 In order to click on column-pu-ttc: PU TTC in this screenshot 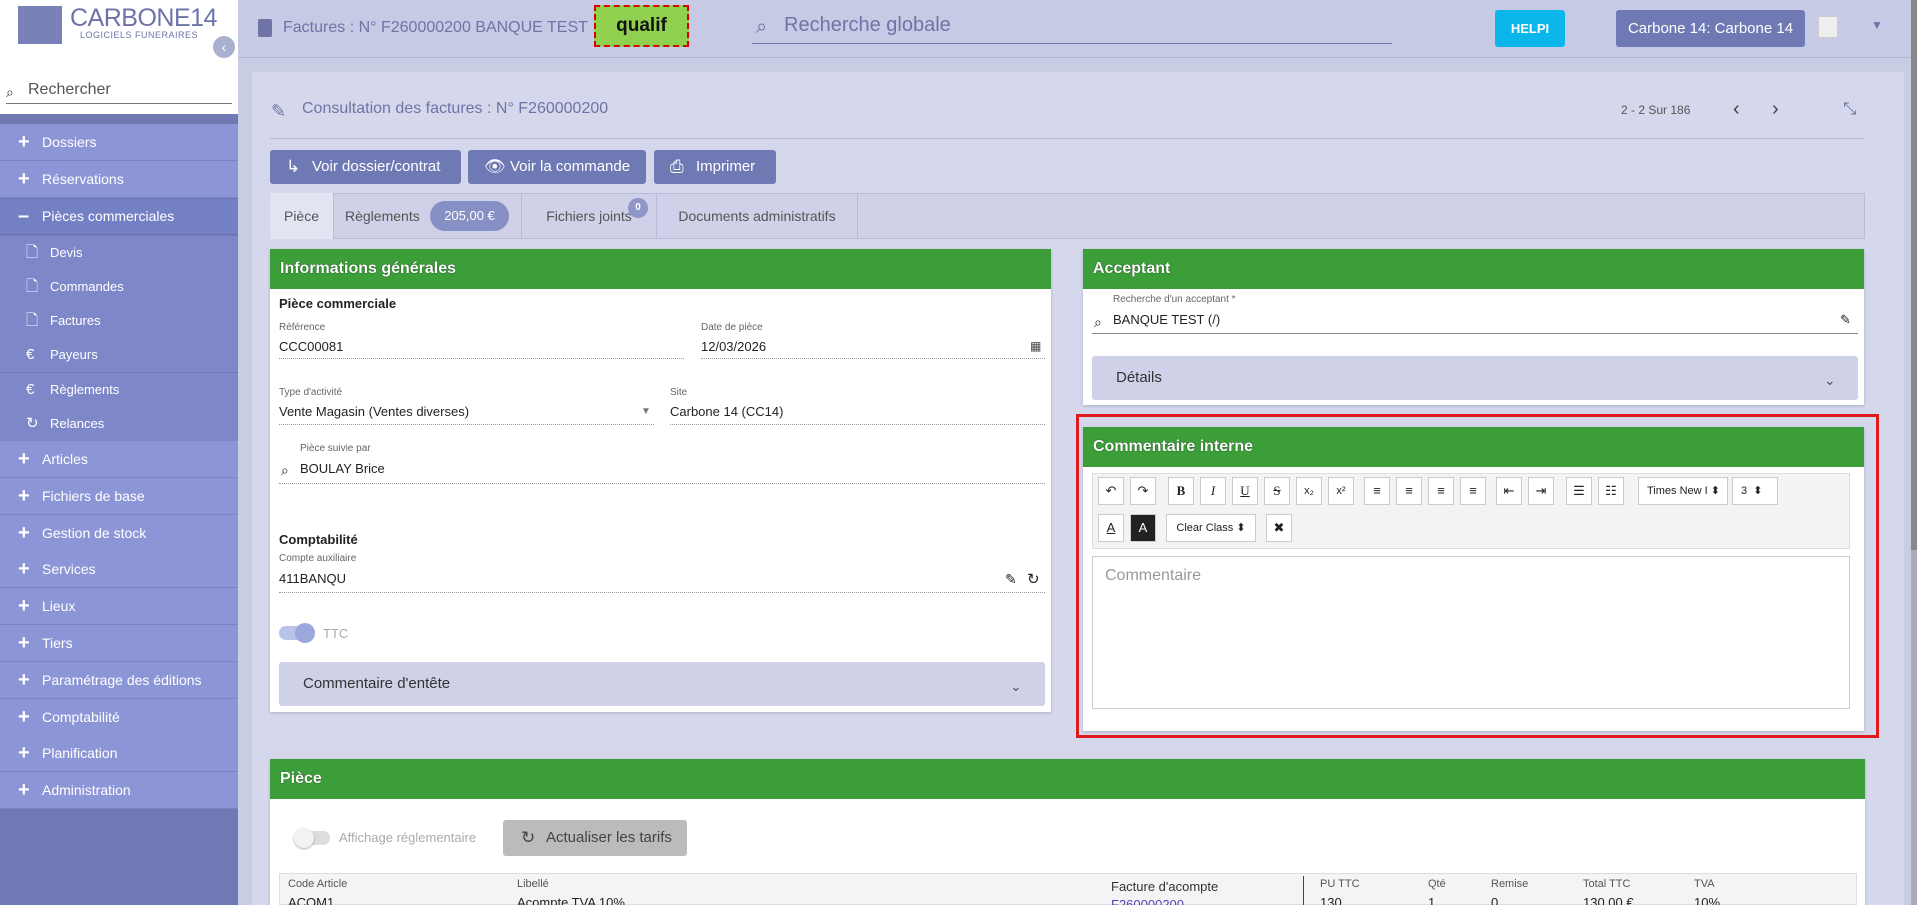, I will do `click(1340, 884)`.